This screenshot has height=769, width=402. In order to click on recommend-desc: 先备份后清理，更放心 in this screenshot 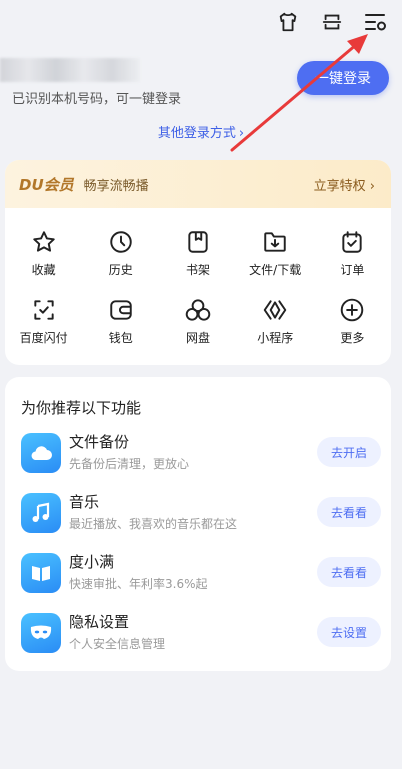, I will do `click(129, 464)`.